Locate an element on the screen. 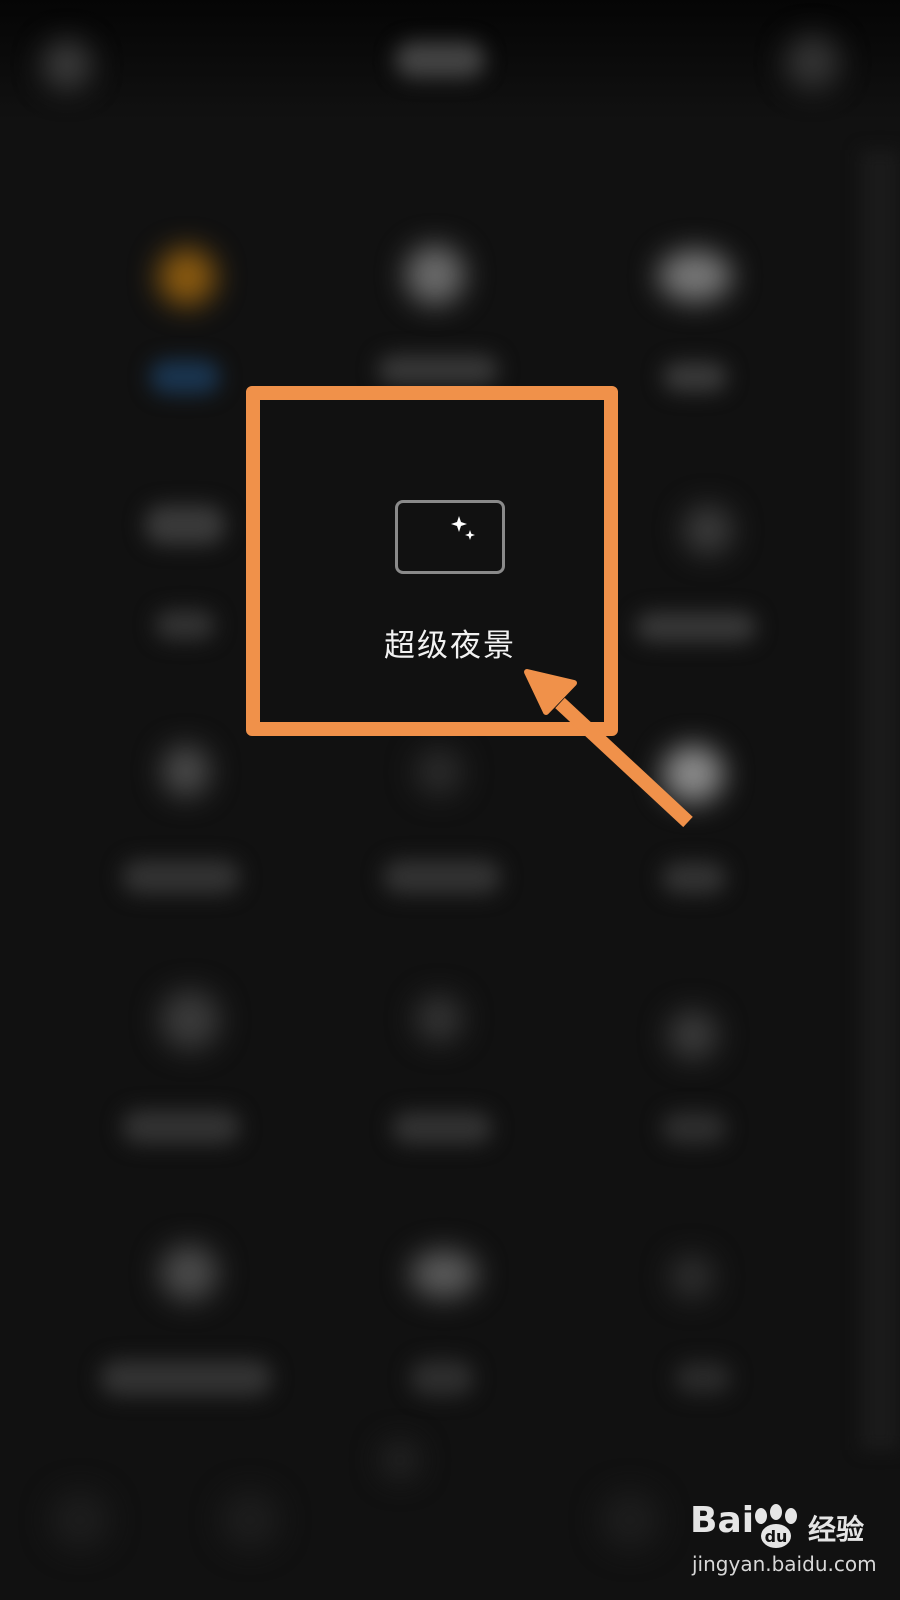 The image size is (900, 1600). baidu-jingyan-watermark: Bai du 经验 jingyan.baidu.com is located at coordinates (790, 1545).